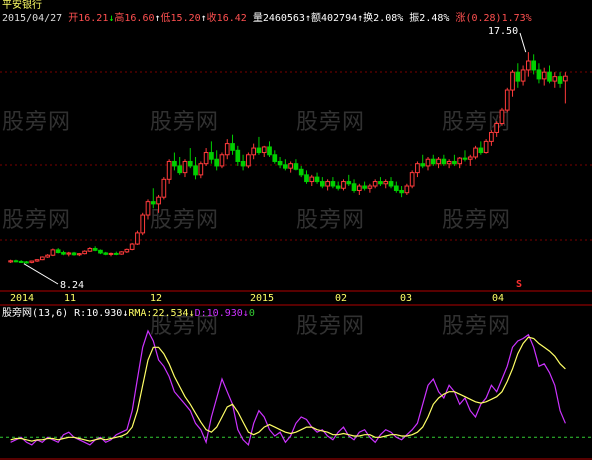  Describe the element at coordinates (22, 298) in the screenshot. I see `time-label-2014: 2014` at that location.